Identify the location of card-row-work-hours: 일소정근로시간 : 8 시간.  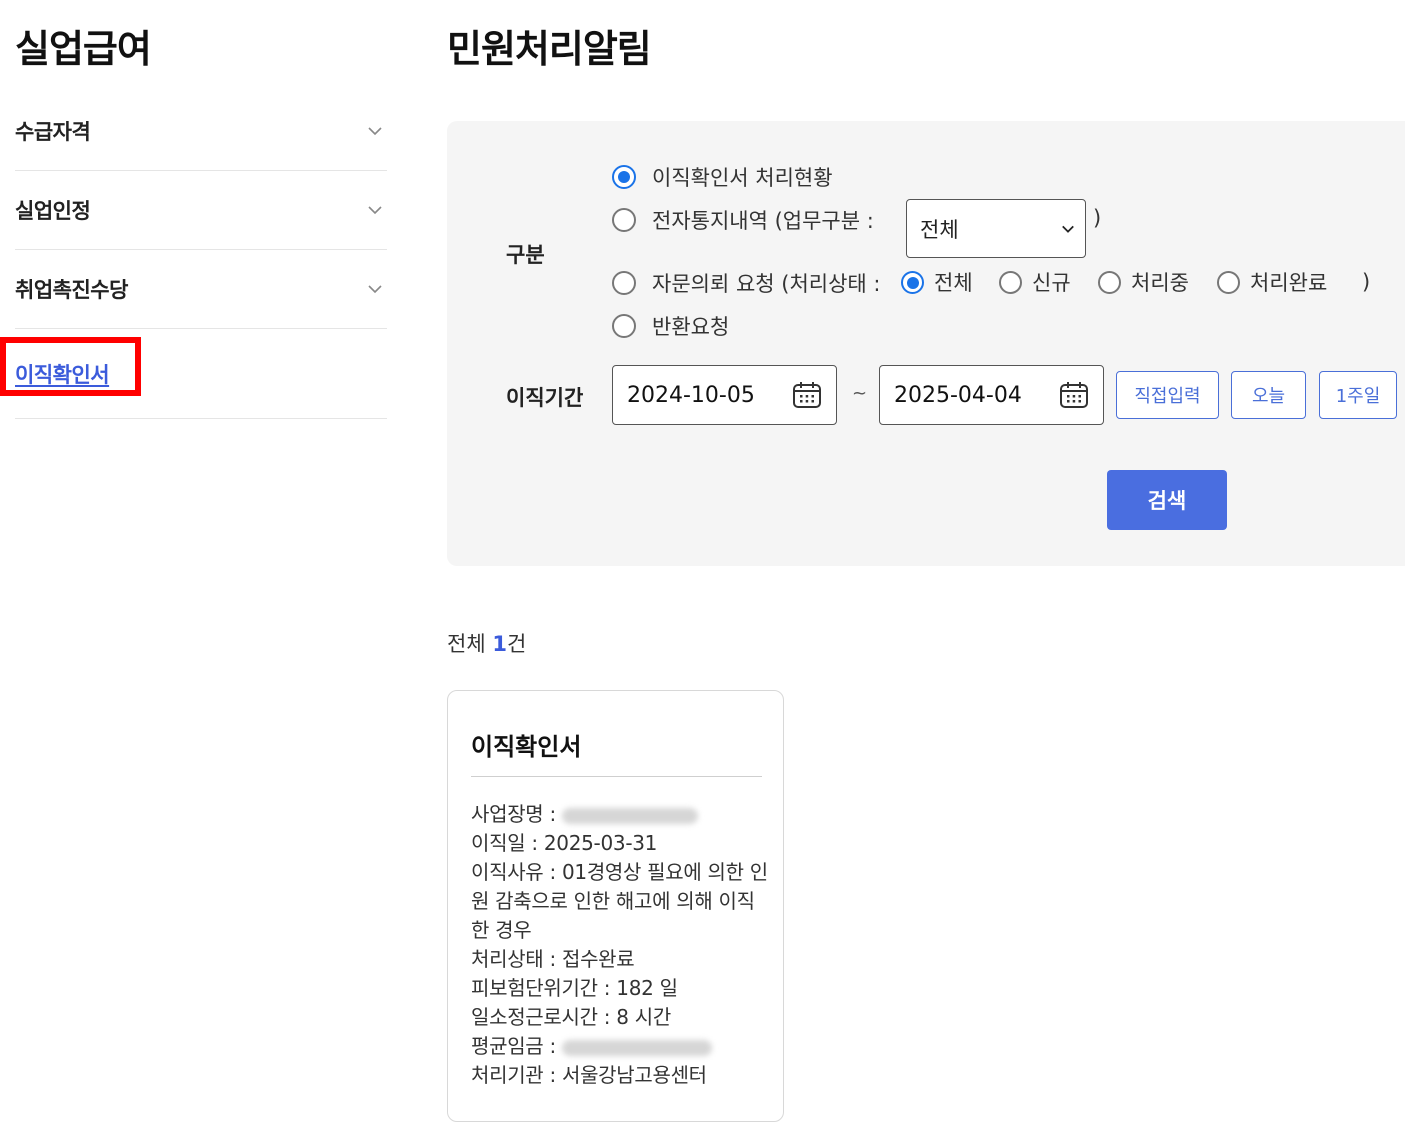
(621, 1017).